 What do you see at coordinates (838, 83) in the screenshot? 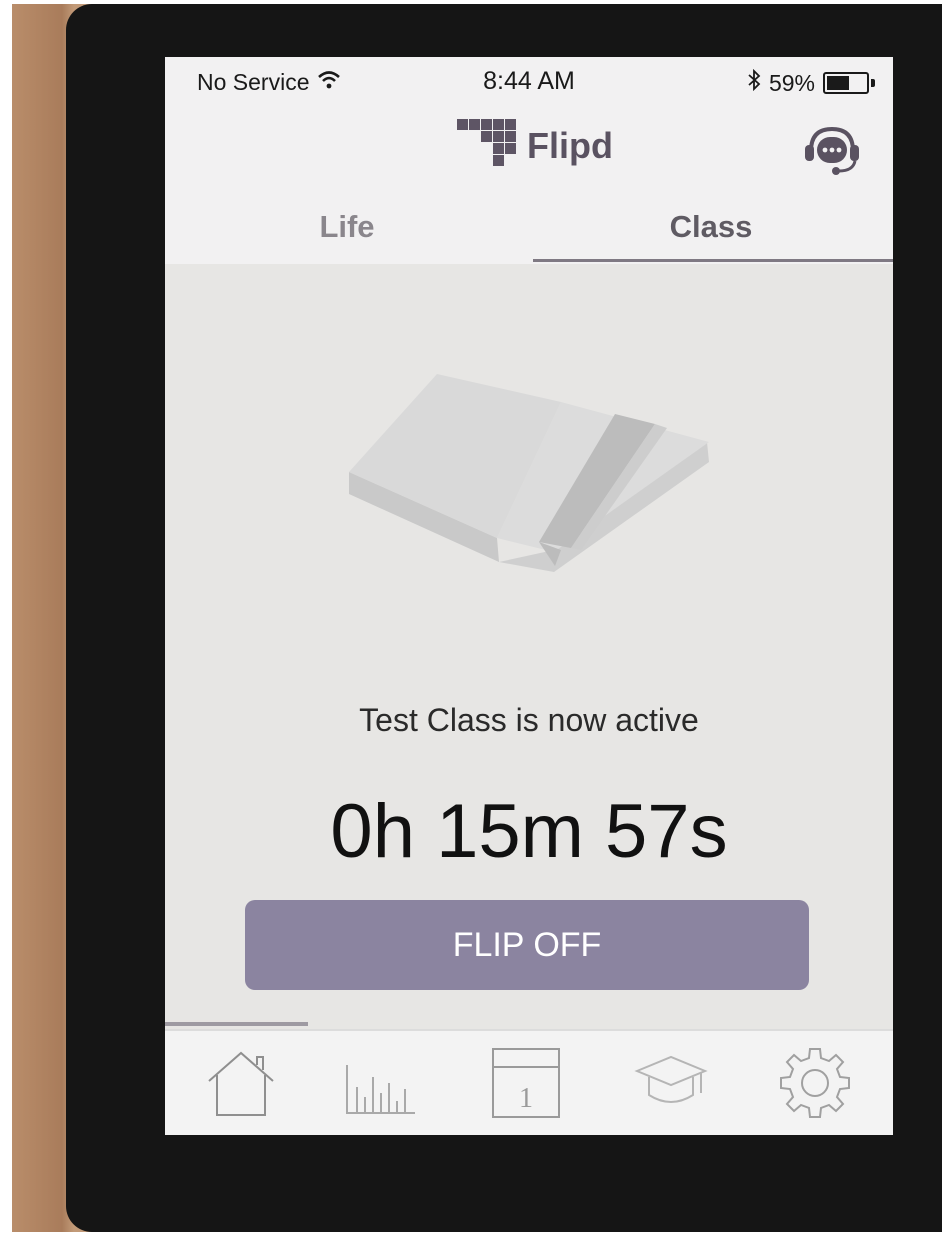
I see `battery-level` at bounding box center [838, 83].